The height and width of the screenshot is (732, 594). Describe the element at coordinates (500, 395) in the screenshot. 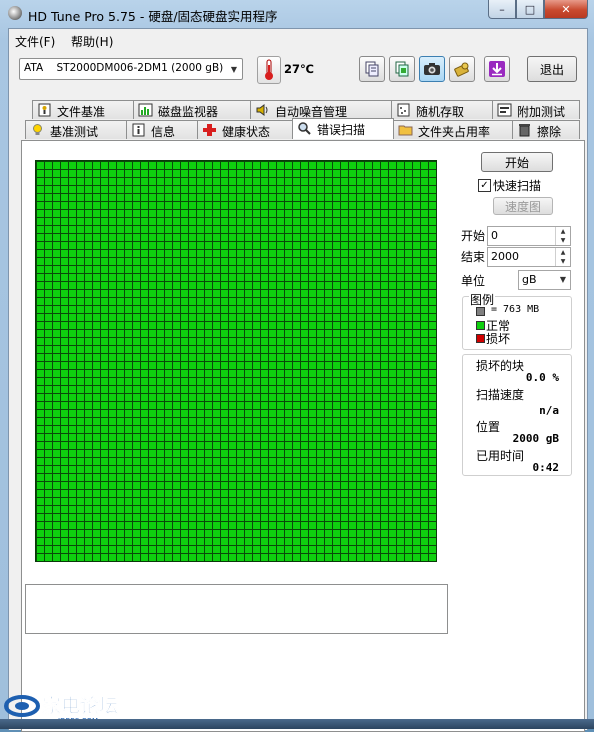

I see `scan-speed-label: 扫描速度` at that location.